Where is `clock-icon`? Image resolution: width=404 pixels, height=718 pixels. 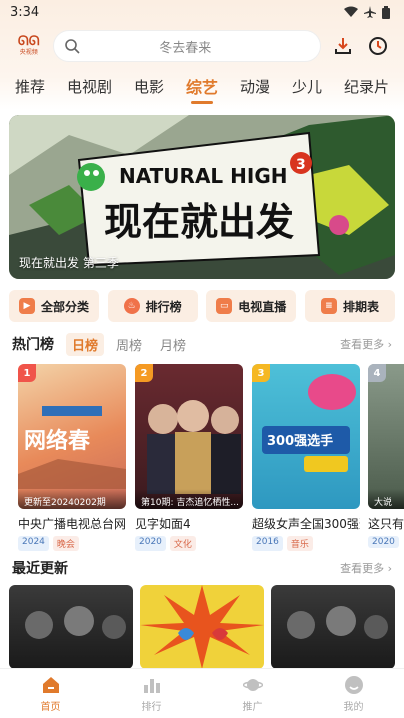
clock-icon is located at coordinates (378, 46).